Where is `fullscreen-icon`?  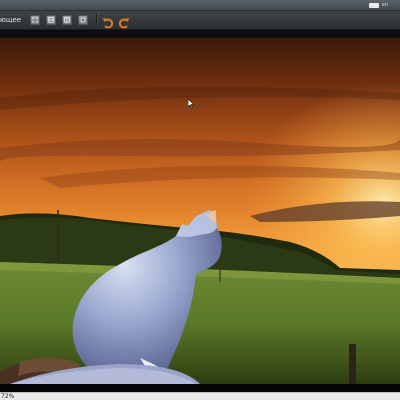 fullscreen-icon is located at coordinates (83, 20).